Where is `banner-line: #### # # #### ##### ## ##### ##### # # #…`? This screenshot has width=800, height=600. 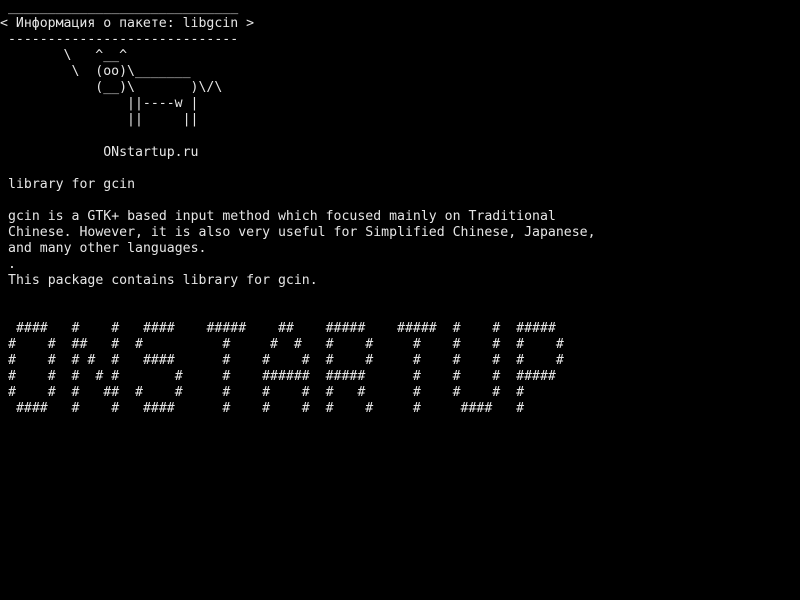
banner-line: #### # # #### ##### ## ##### ##### # # #… is located at coordinates (282, 328).